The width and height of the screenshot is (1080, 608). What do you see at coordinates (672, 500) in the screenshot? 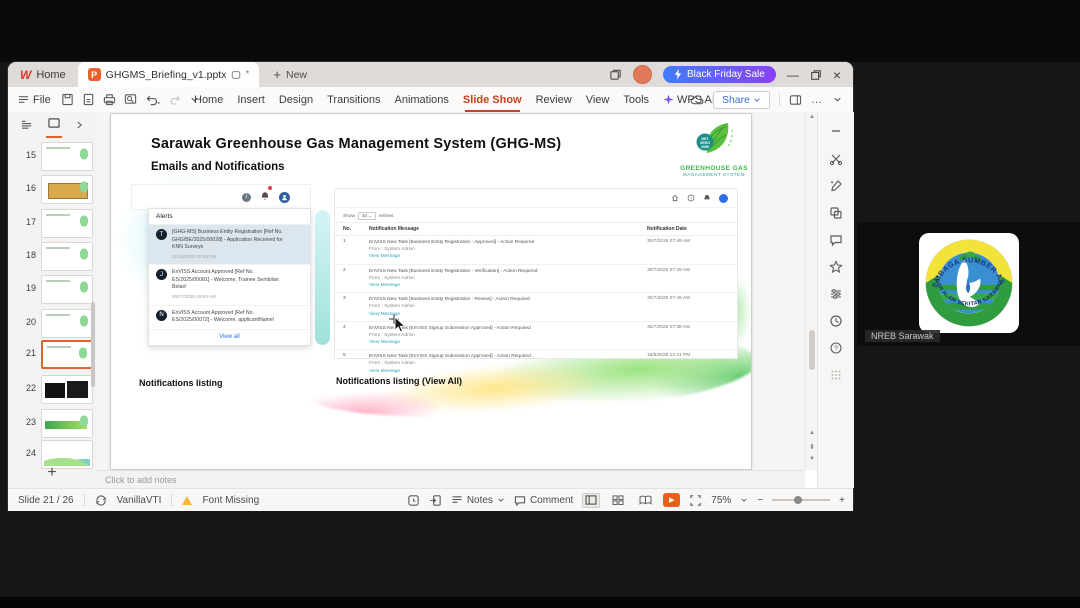
I see `slideshow-play-button: ▶` at bounding box center [672, 500].